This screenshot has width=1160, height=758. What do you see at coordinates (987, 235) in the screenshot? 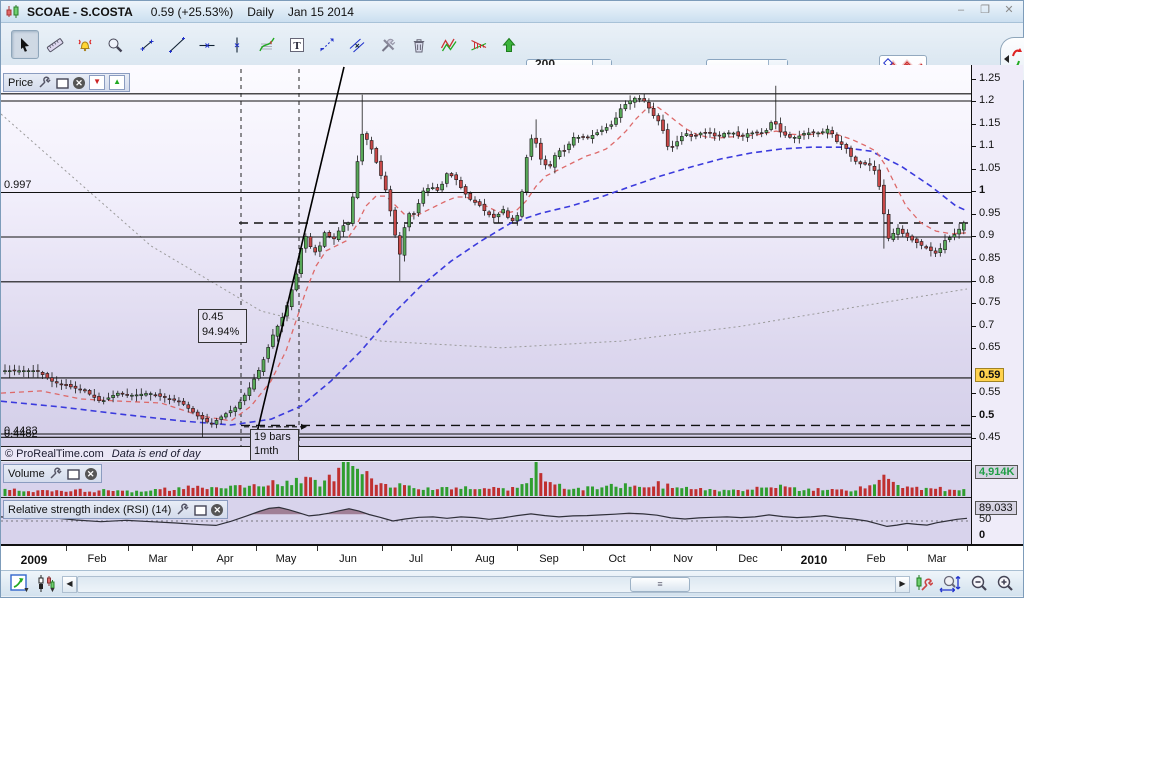
I see `price-tick-label: 0.9` at bounding box center [987, 235].